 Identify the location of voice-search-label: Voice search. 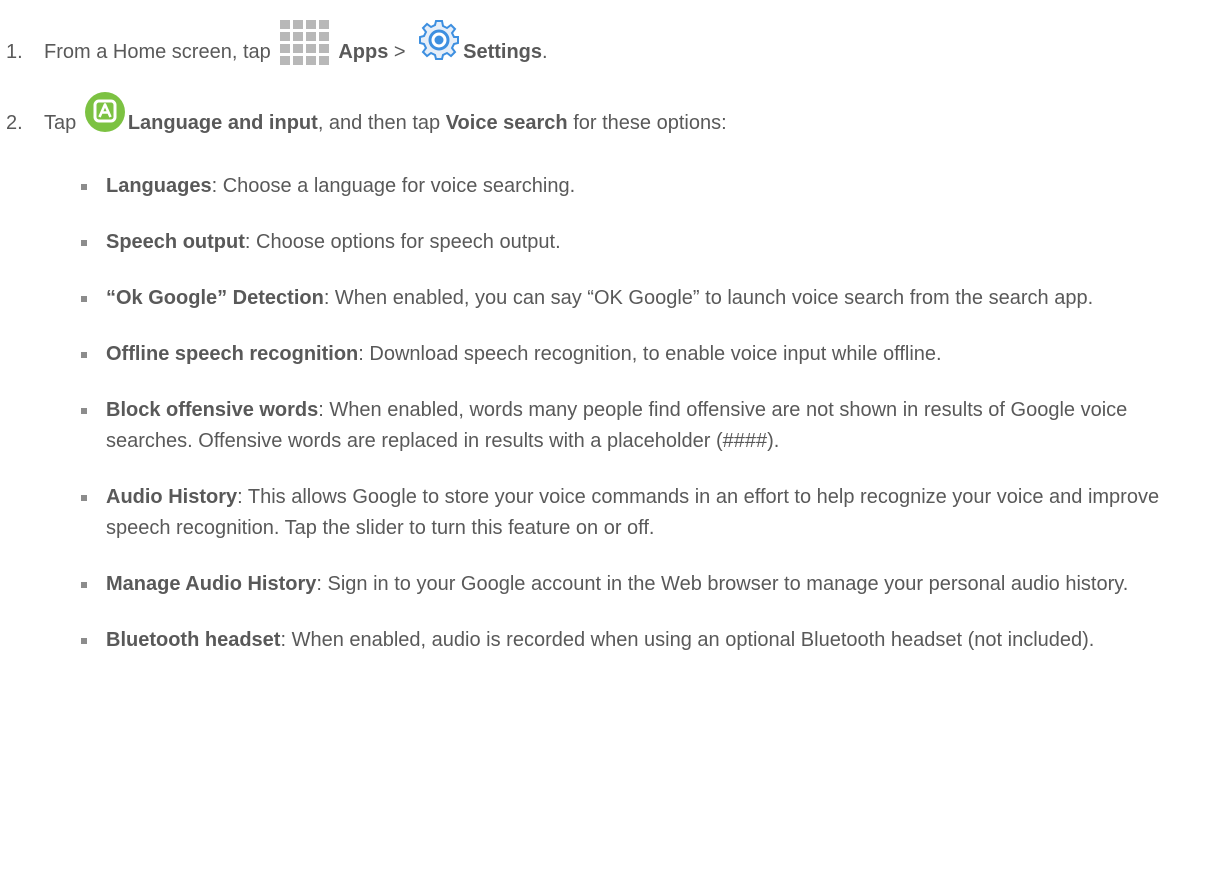
(506, 123).